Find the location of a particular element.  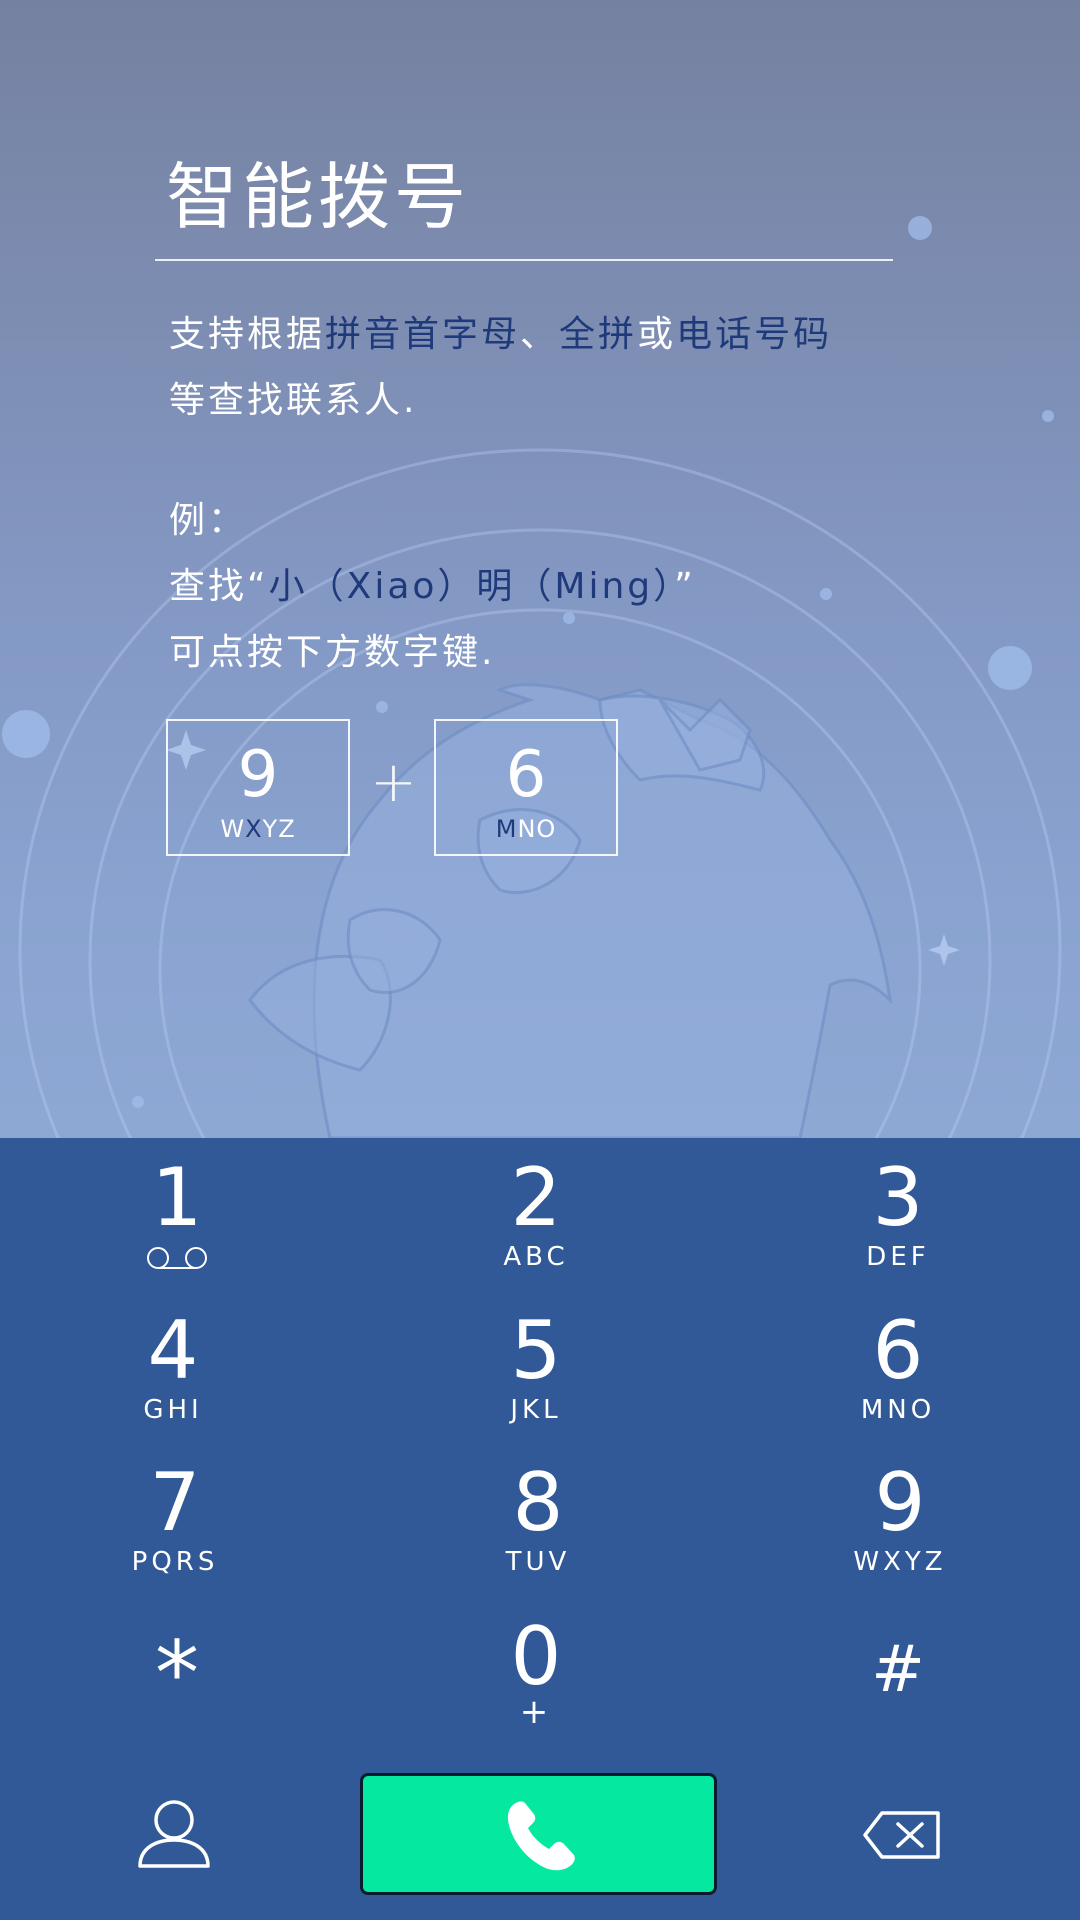

dial-key-2: 2 ABC is located at coordinates (536, 1233).